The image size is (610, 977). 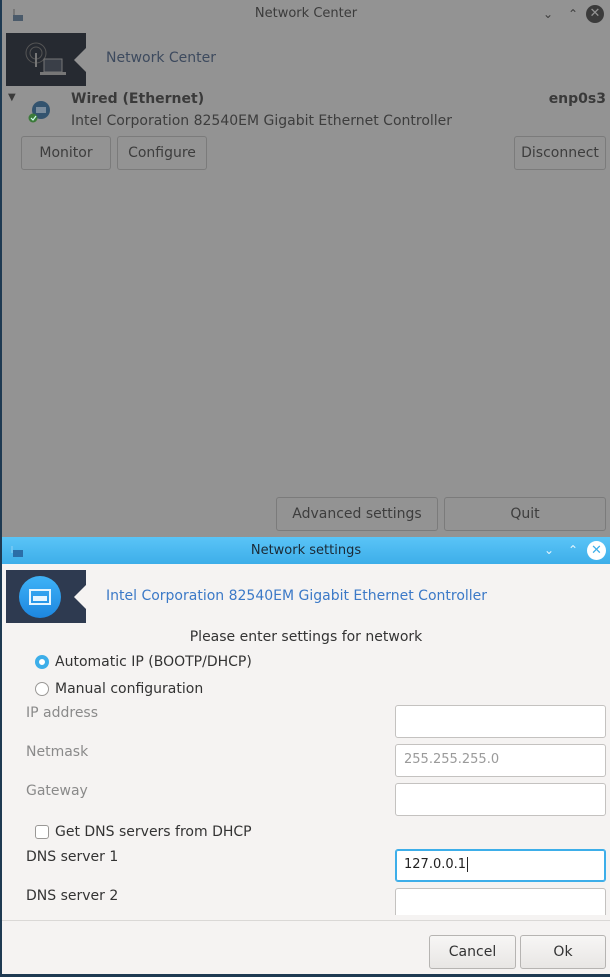 I want to click on dns-server-2-field, so click(x=500, y=901).